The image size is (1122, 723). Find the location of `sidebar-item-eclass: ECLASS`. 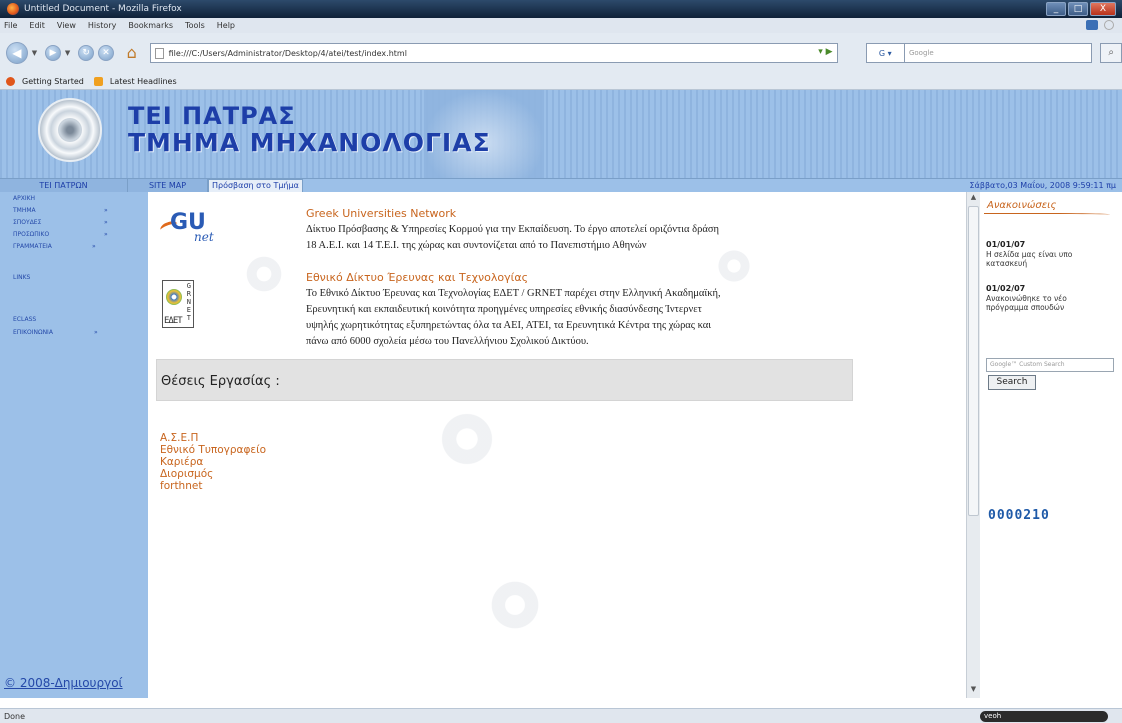

sidebar-item-eclass: ECLASS is located at coordinates (24, 319).